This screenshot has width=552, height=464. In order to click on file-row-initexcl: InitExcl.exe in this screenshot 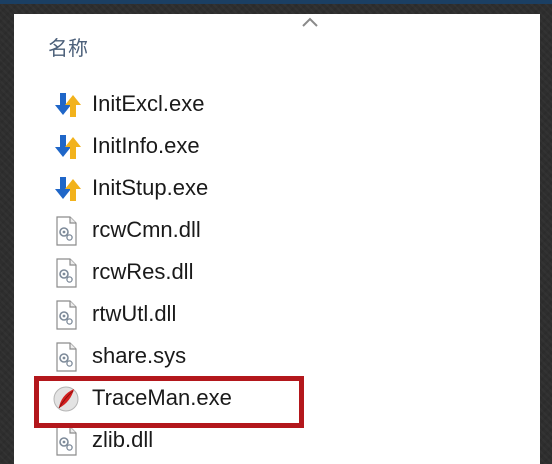, I will do `click(277, 105)`.